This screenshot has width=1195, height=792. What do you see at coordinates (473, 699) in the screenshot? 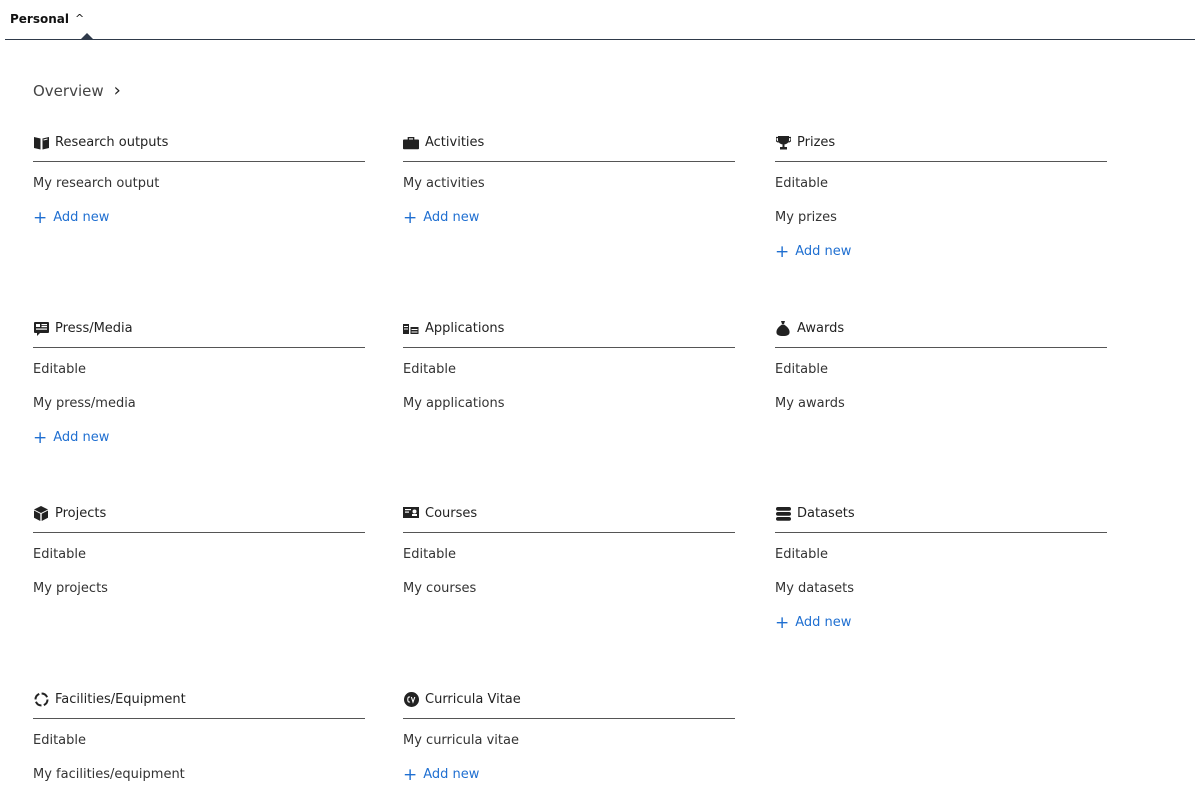
I see `section-title: Curricula Vitae` at bounding box center [473, 699].